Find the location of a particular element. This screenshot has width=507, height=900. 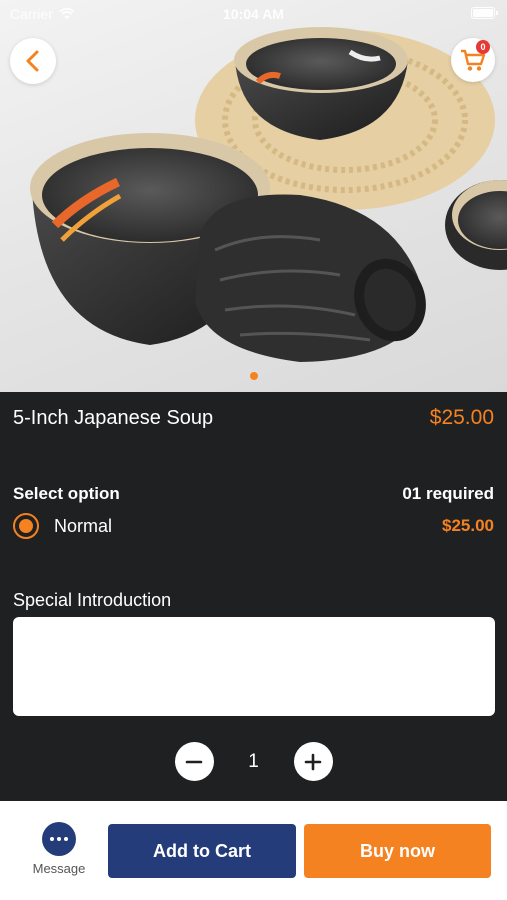

cart-button: 0 is located at coordinates (473, 60).